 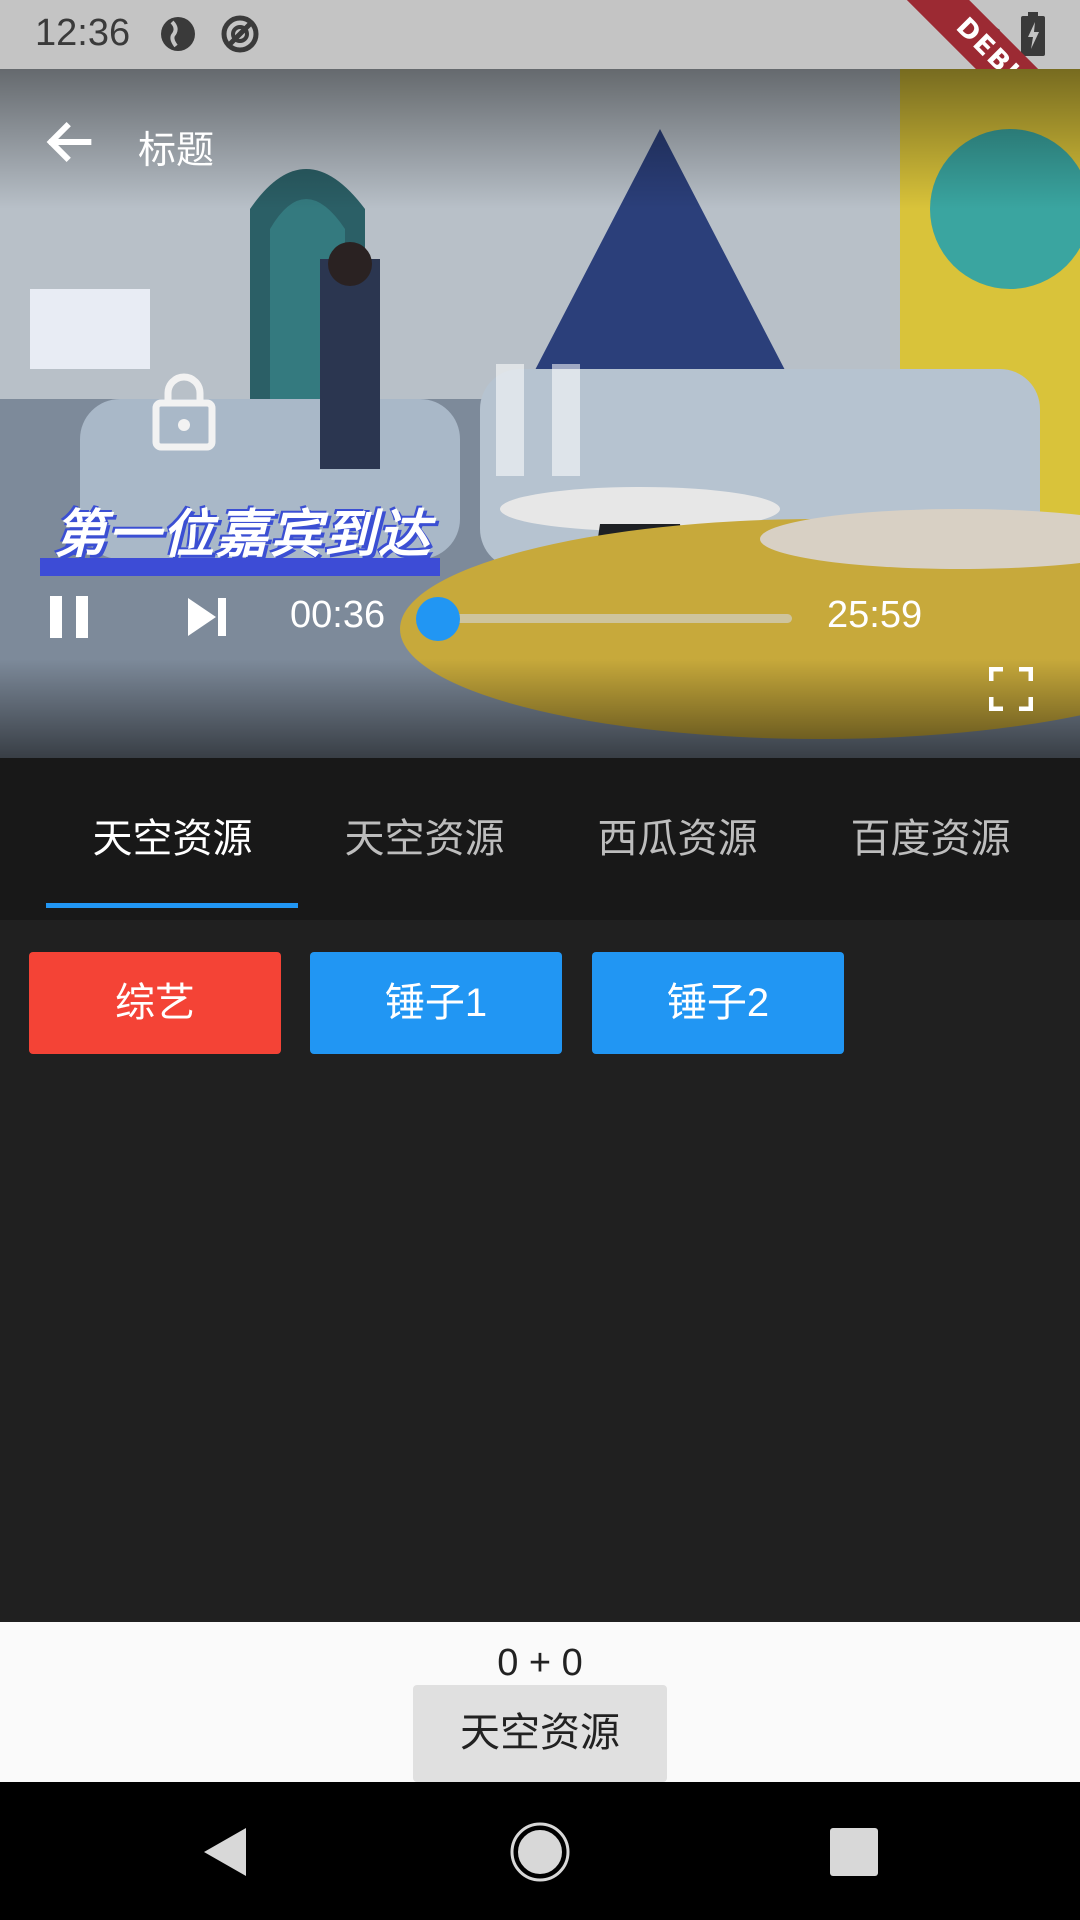 I want to click on tab-2: 西瓜资源, so click(x=677, y=833).